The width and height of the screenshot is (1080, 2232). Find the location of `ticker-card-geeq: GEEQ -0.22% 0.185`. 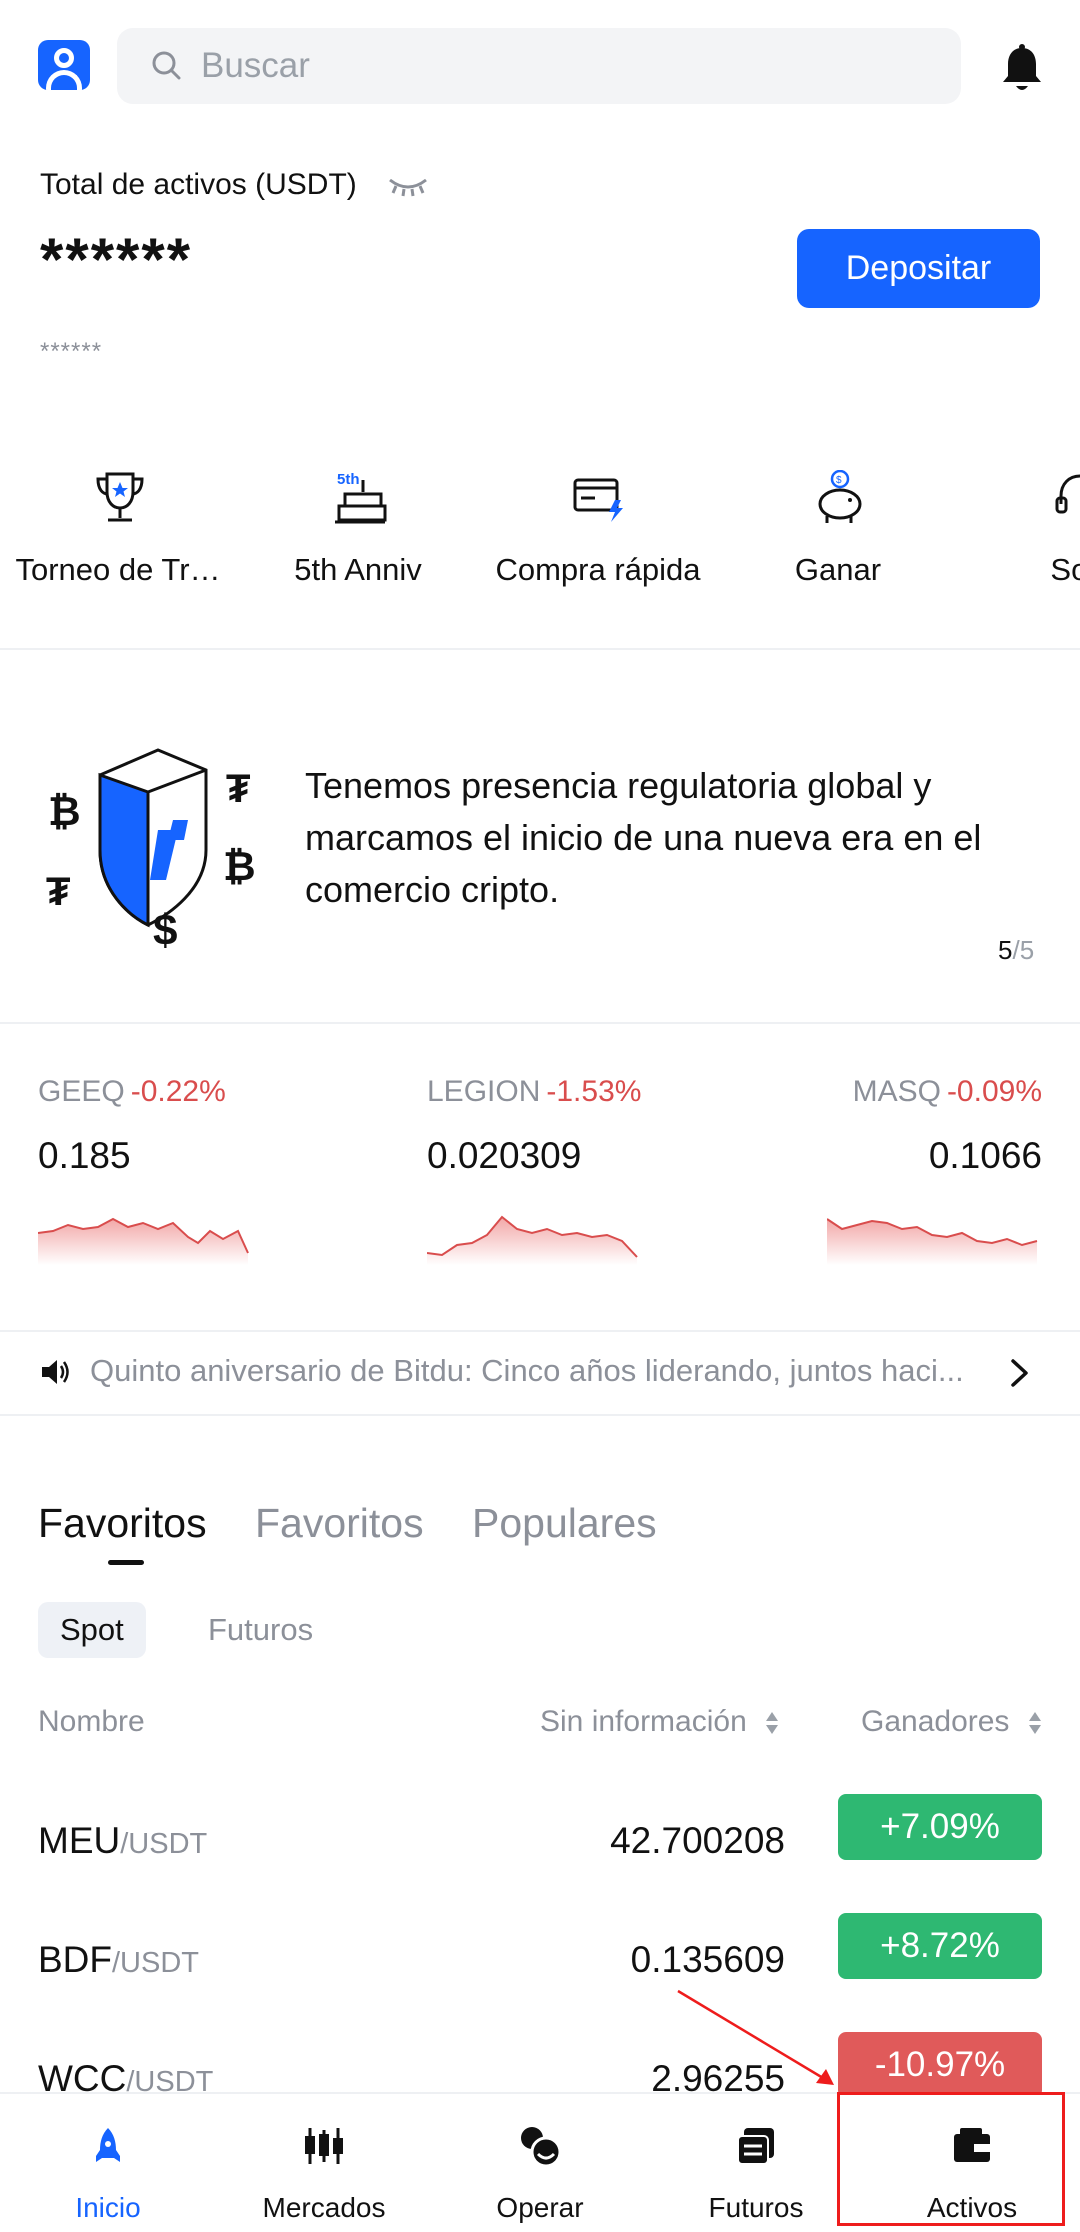

ticker-card-geeq: GEEQ -0.22% 0.185 is located at coordinates (188, 1180).